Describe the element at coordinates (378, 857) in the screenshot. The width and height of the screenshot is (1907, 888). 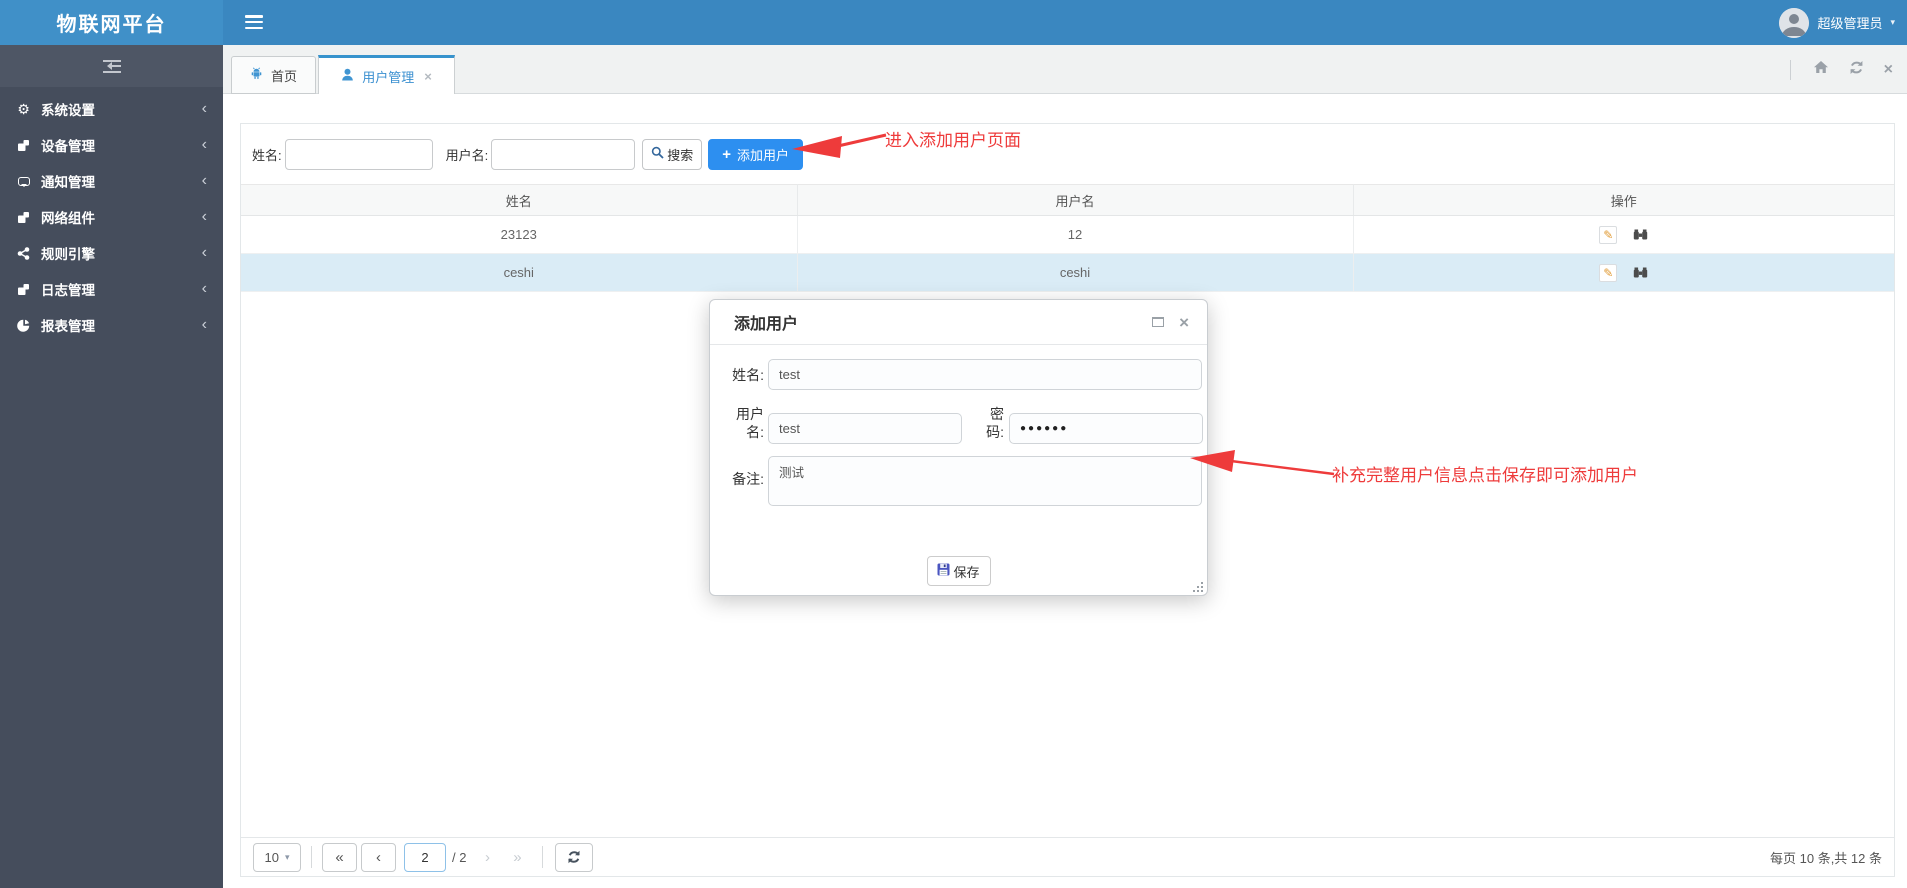
I see `prev-page-button: ‹` at that location.